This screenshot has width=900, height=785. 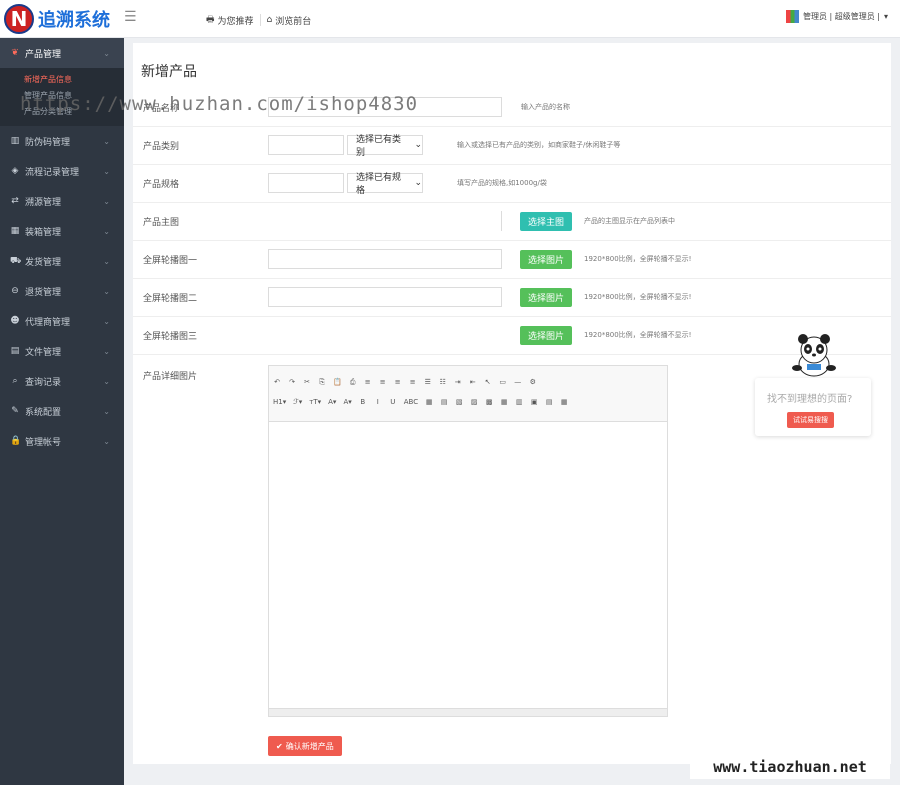 I want to click on editor-tool-button: ↷, so click(x=292, y=382).